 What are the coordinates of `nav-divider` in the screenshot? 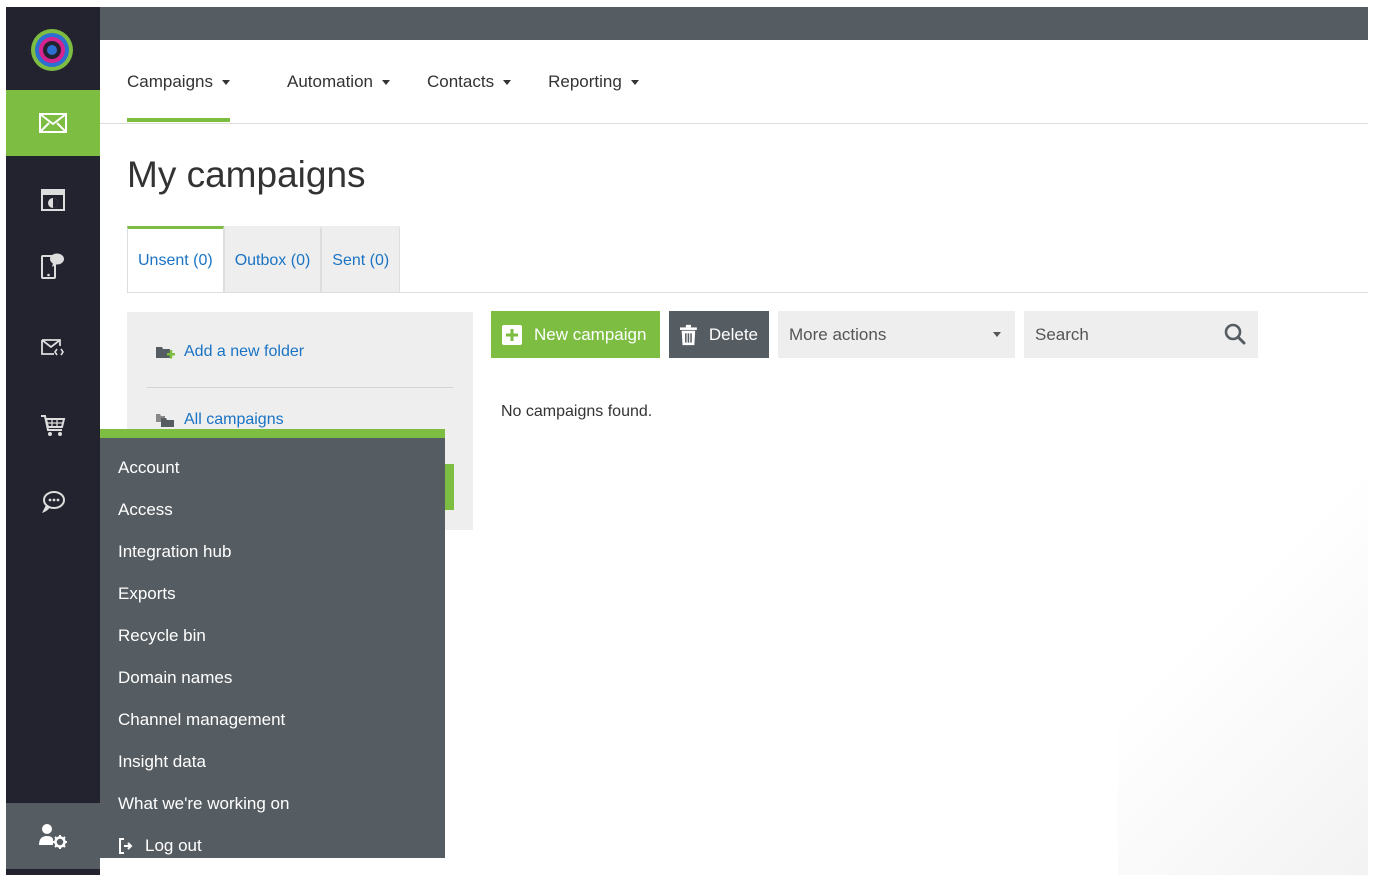 It's located at (734, 123).